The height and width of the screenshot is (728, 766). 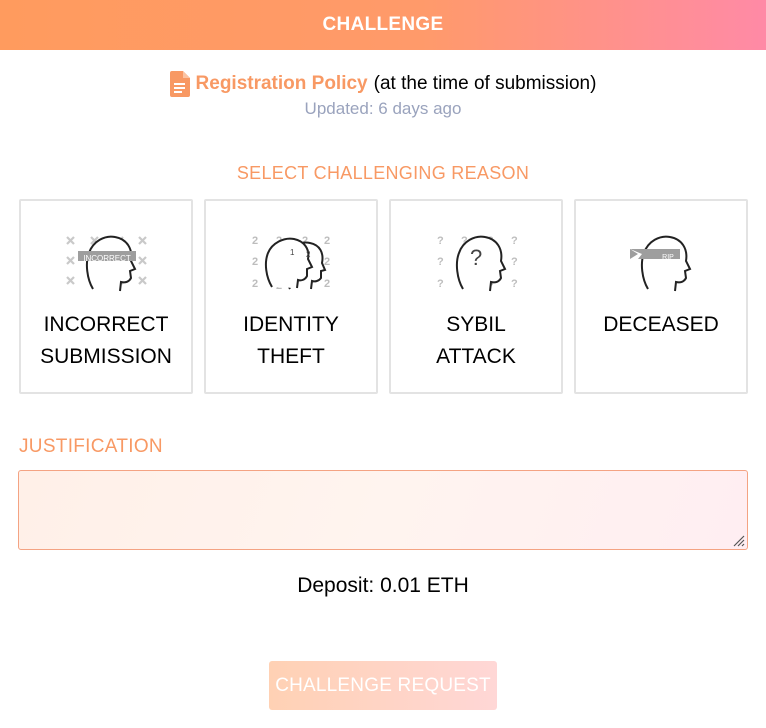 I want to click on challenge-reason-title: SELECT CHALLENGING REASON, so click(x=383, y=173).